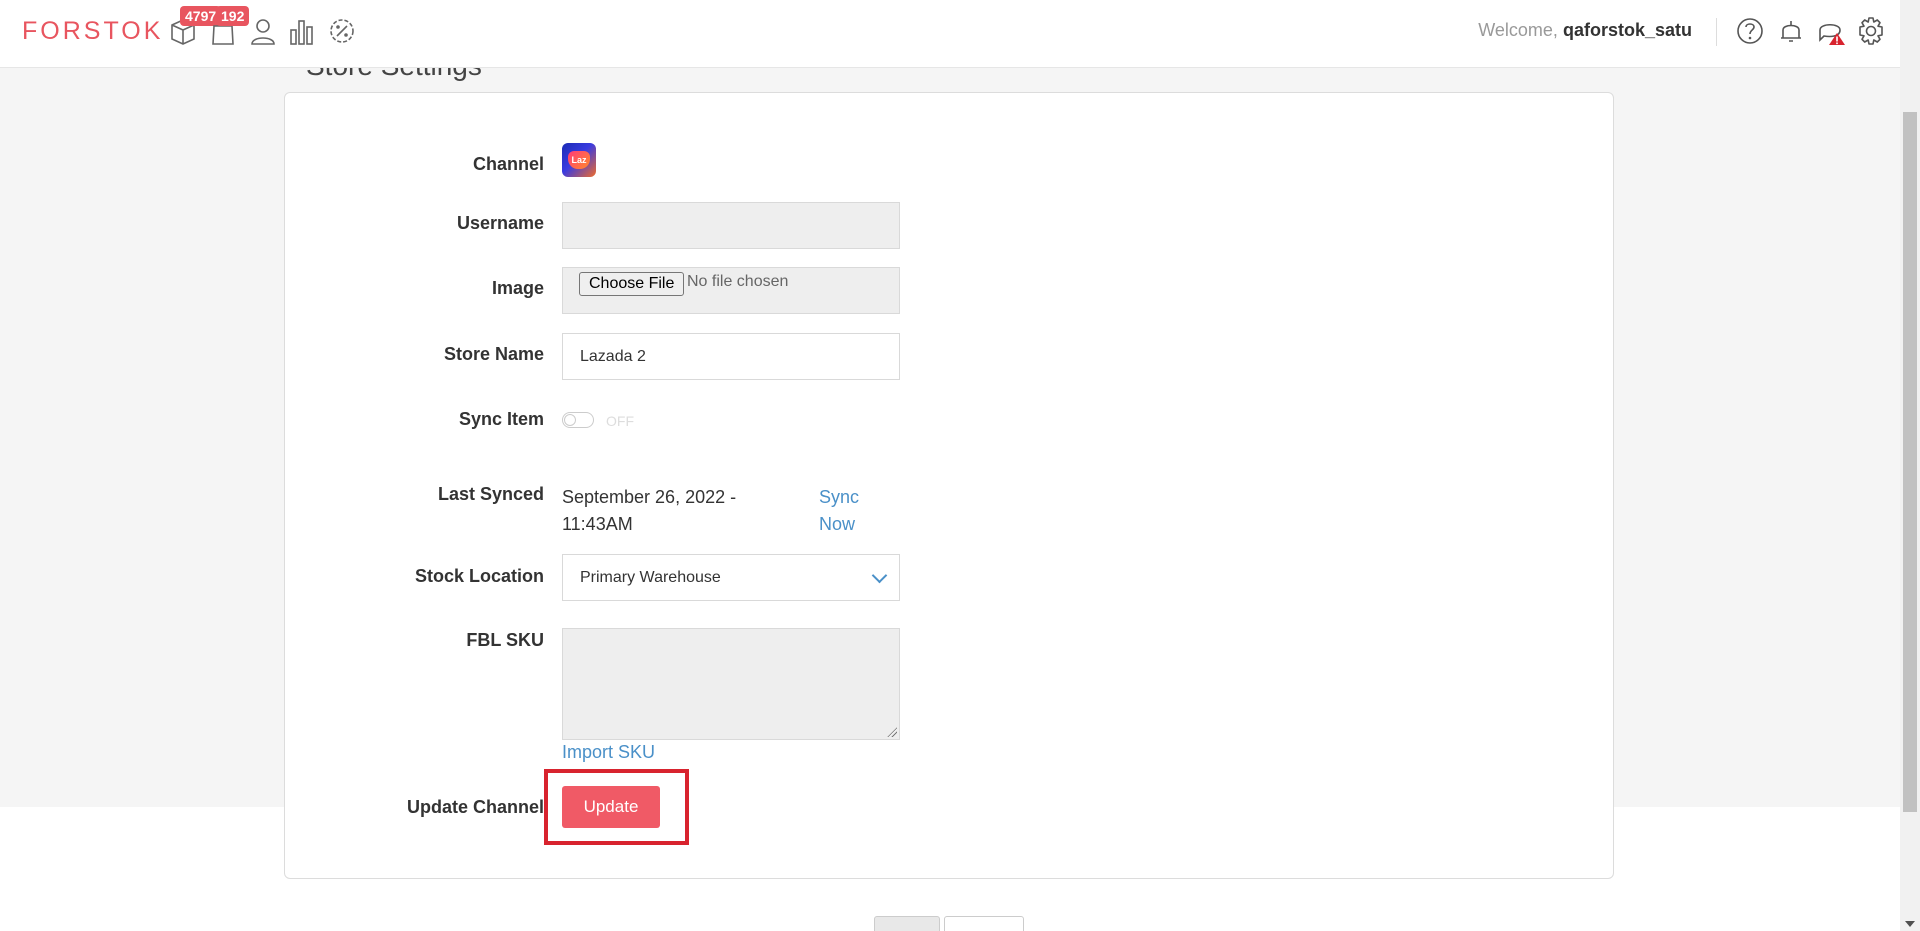  I want to click on top-navbar: FORSTOK 4797 192 Welcome, qaforstok_satu, so click(950, 34).